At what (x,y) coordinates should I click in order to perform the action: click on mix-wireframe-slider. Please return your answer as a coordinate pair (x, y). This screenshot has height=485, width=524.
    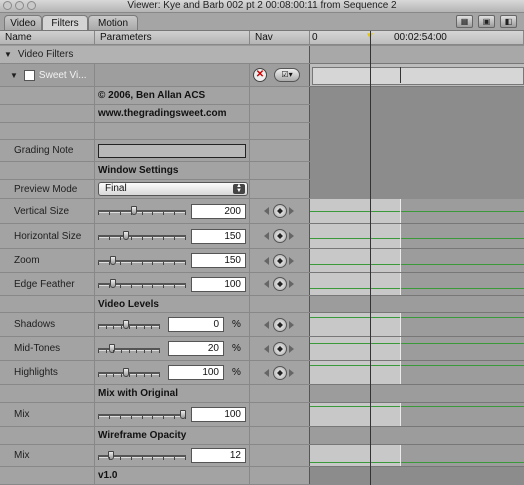
    Looking at the image, I should click on (142, 455).